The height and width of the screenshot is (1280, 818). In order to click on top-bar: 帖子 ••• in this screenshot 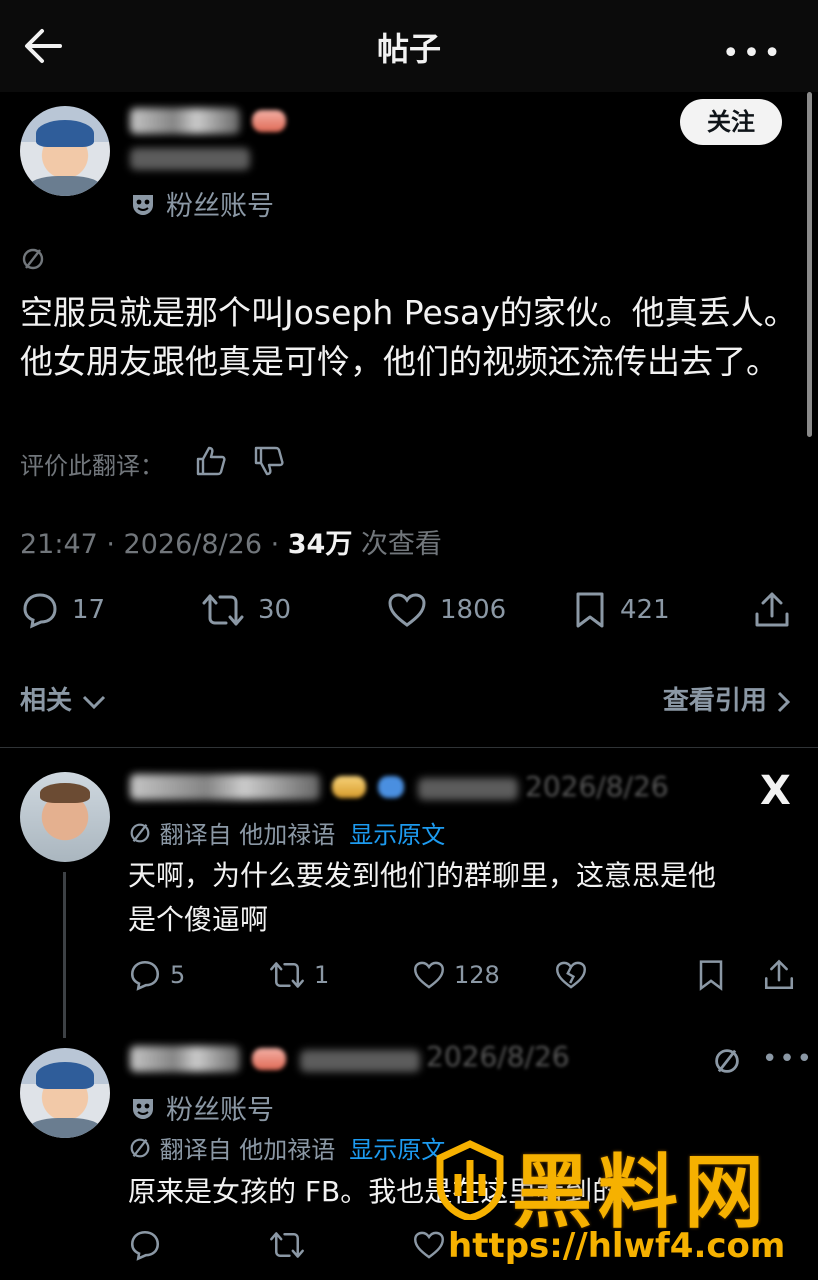, I will do `click(409, 46)`.